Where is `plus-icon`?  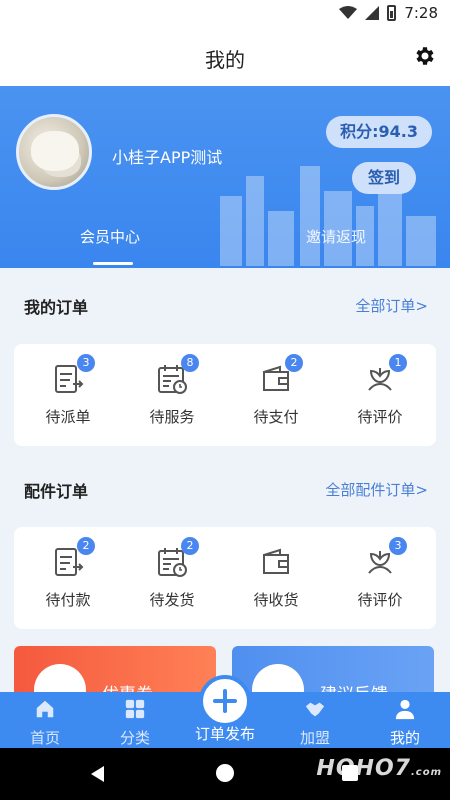 plus-icon is located at coordinates (225, 701).